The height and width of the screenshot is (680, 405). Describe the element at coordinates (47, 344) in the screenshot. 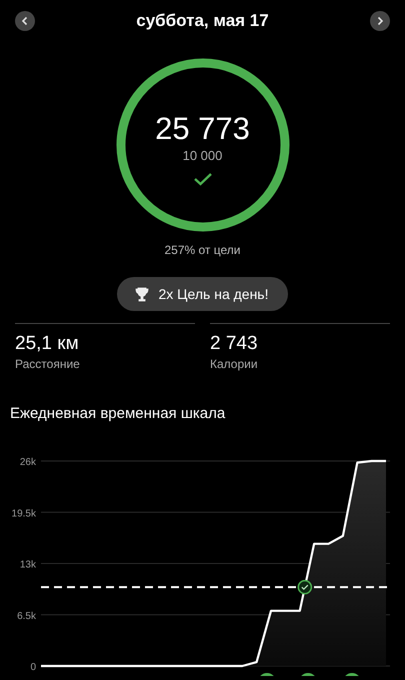

I see `stat-value: 25,1 км` at that location.